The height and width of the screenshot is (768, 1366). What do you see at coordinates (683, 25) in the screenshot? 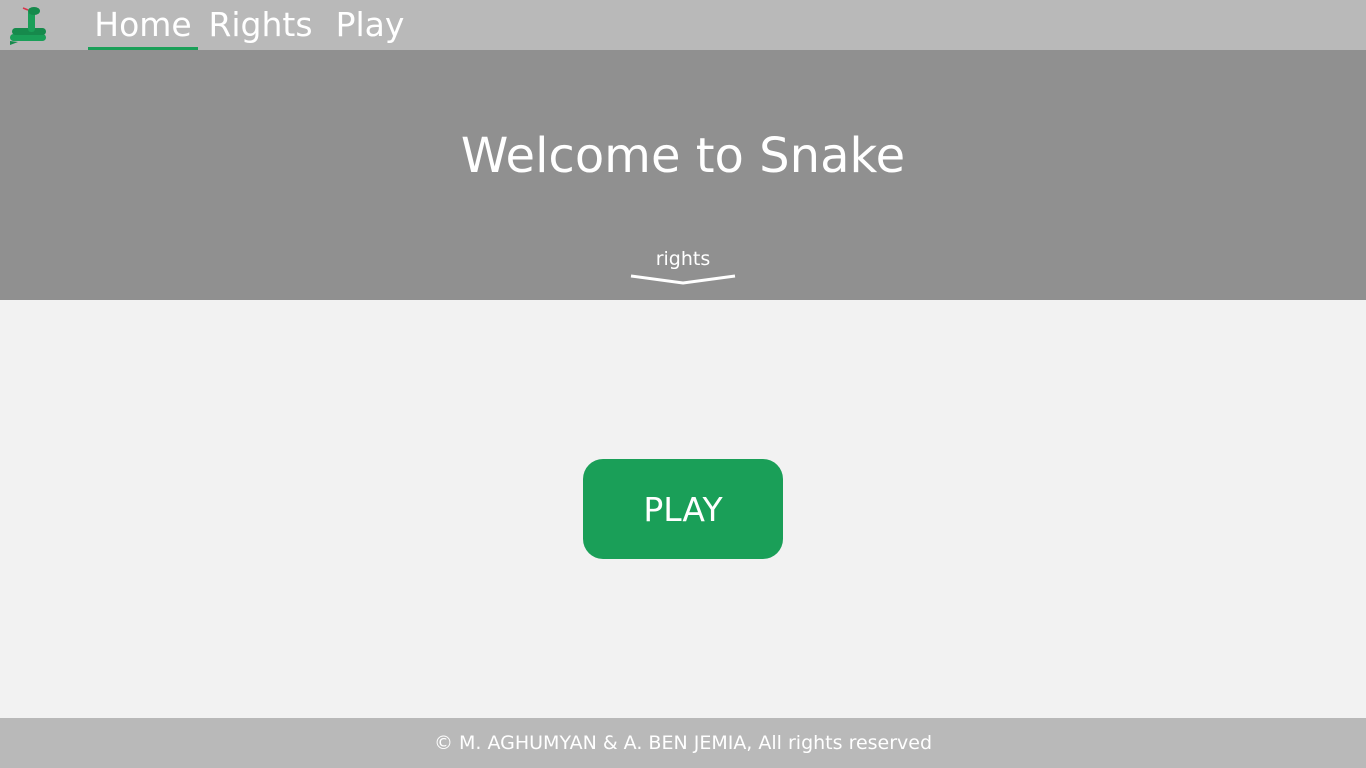
I see `navbar: Home Rights Play` at bounding box center [683, 25].